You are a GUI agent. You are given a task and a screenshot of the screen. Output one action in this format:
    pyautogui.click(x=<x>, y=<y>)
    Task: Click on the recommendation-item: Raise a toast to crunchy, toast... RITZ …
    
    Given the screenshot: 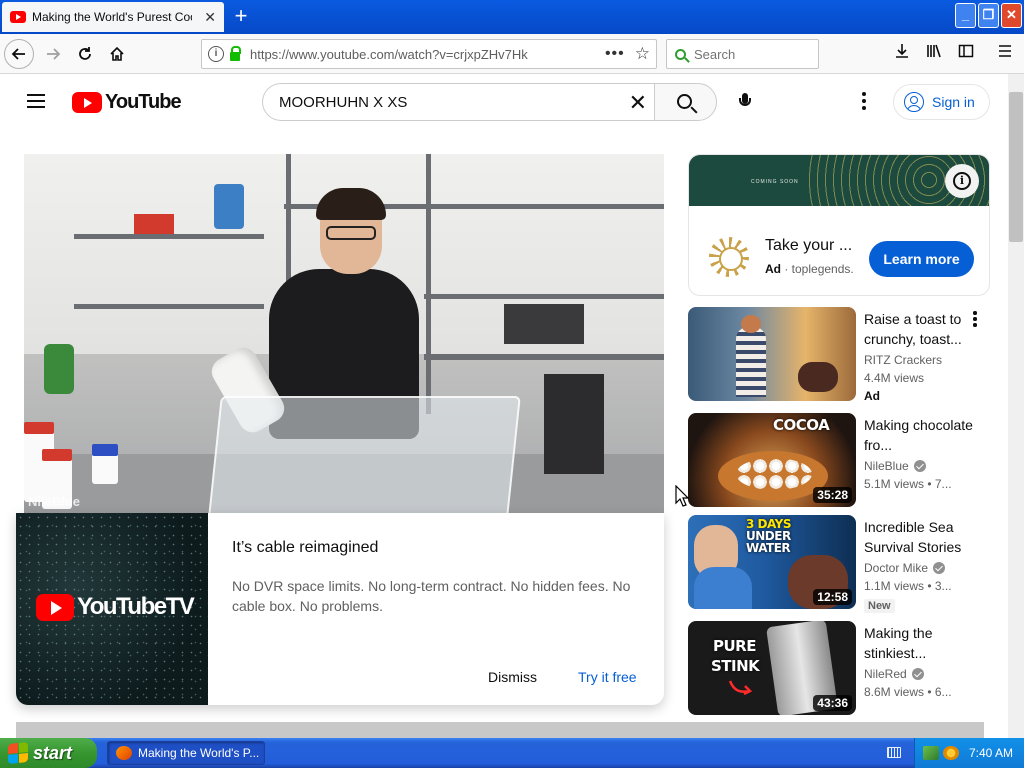 What is the action you would take?
    pyautogui.click(x=839, y=355)
    